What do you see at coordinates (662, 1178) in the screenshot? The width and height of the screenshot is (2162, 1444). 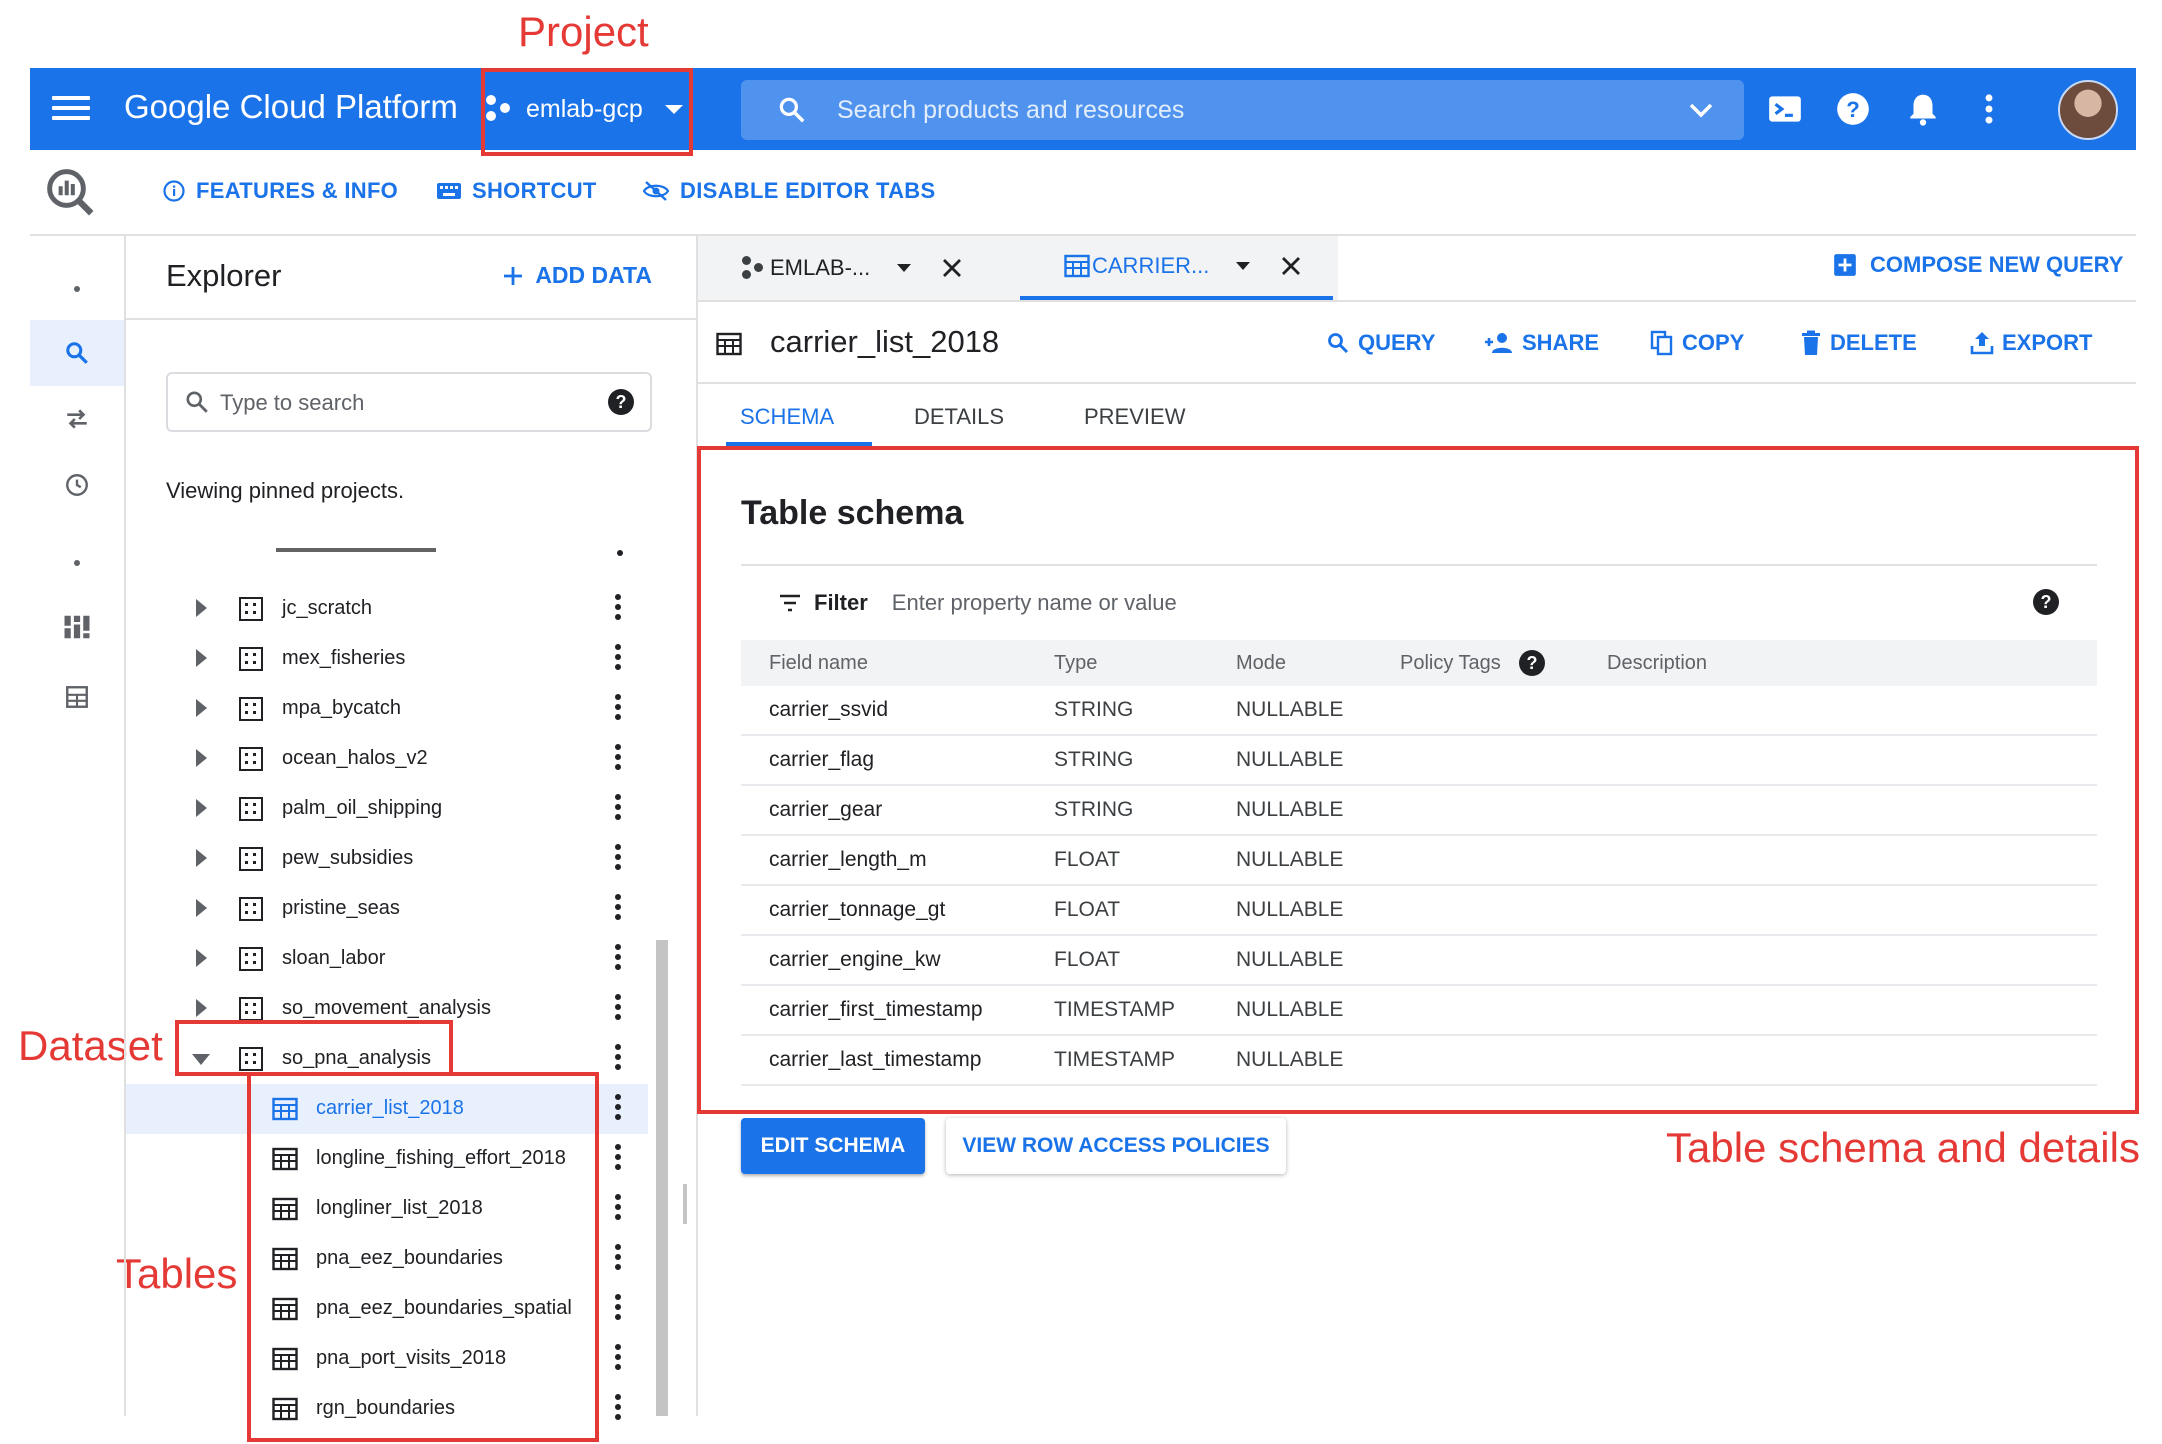 I see `explorer-scrollbar` at bounding box center [662, 1178].